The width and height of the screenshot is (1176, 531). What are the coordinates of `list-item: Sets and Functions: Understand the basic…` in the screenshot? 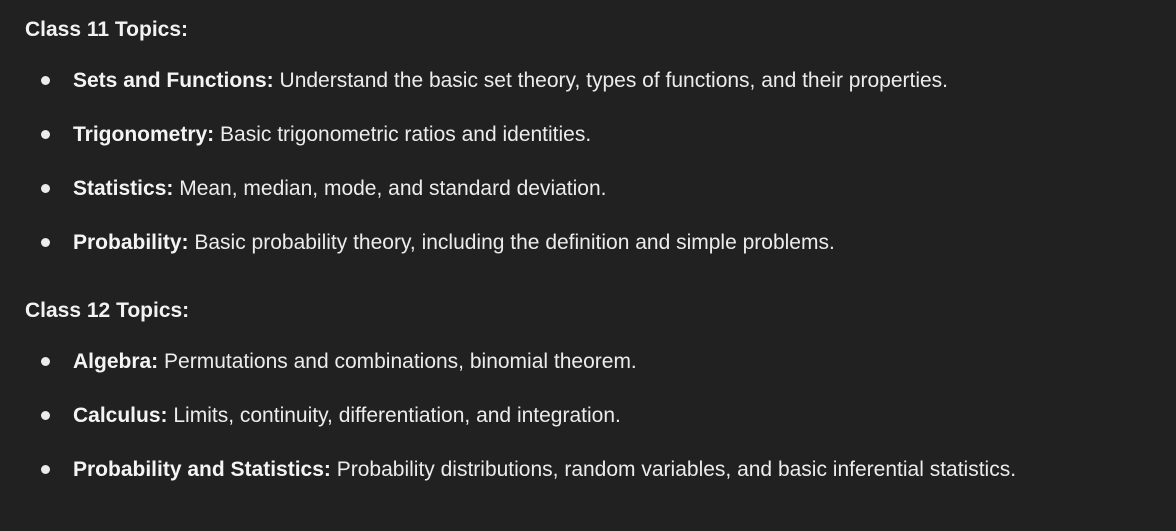 It's located at (588, 81).